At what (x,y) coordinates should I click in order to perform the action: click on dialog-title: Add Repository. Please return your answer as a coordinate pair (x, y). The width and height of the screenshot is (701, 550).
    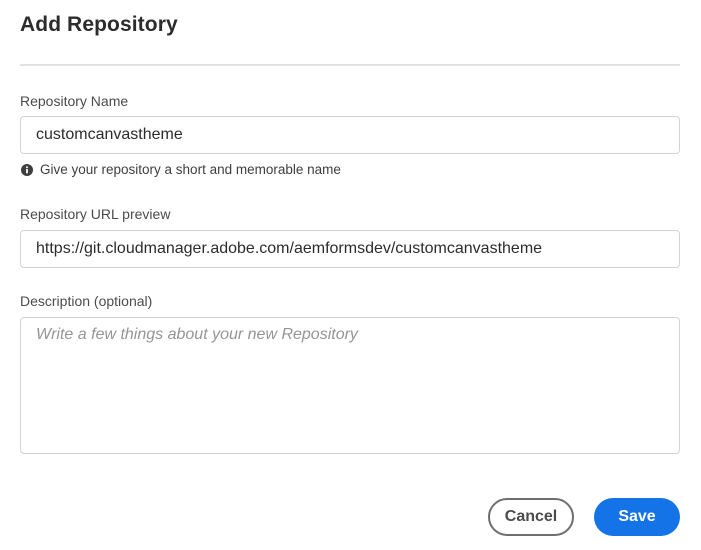
    Looking at the image, I should click on (99, 24).